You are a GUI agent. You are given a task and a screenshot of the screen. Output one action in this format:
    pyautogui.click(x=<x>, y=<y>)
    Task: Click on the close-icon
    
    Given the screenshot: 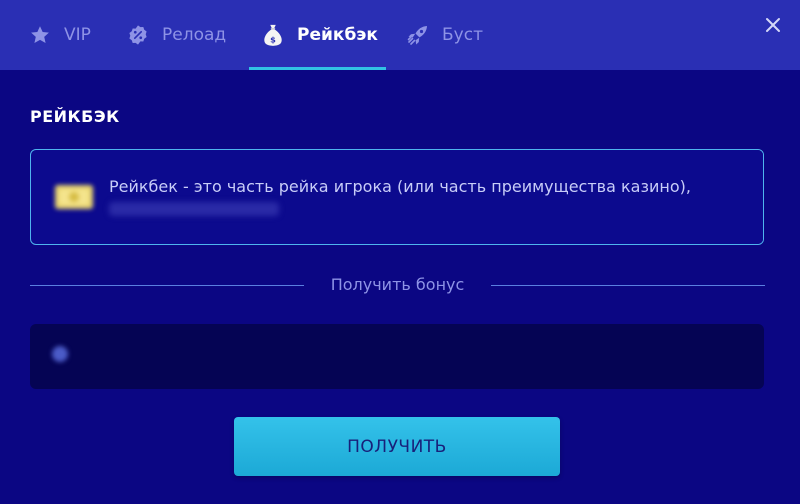 What is the action you would take?
    pyautogui.click(x=773, y=25)
    